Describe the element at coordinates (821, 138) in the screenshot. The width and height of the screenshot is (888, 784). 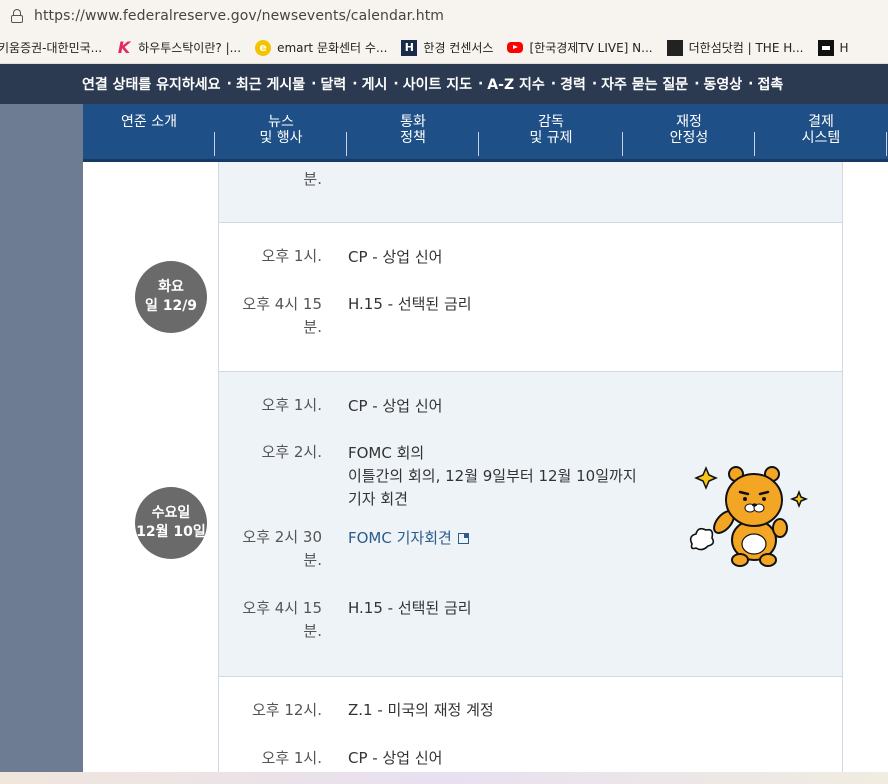
I see `tab-label: 시스템` at that location.